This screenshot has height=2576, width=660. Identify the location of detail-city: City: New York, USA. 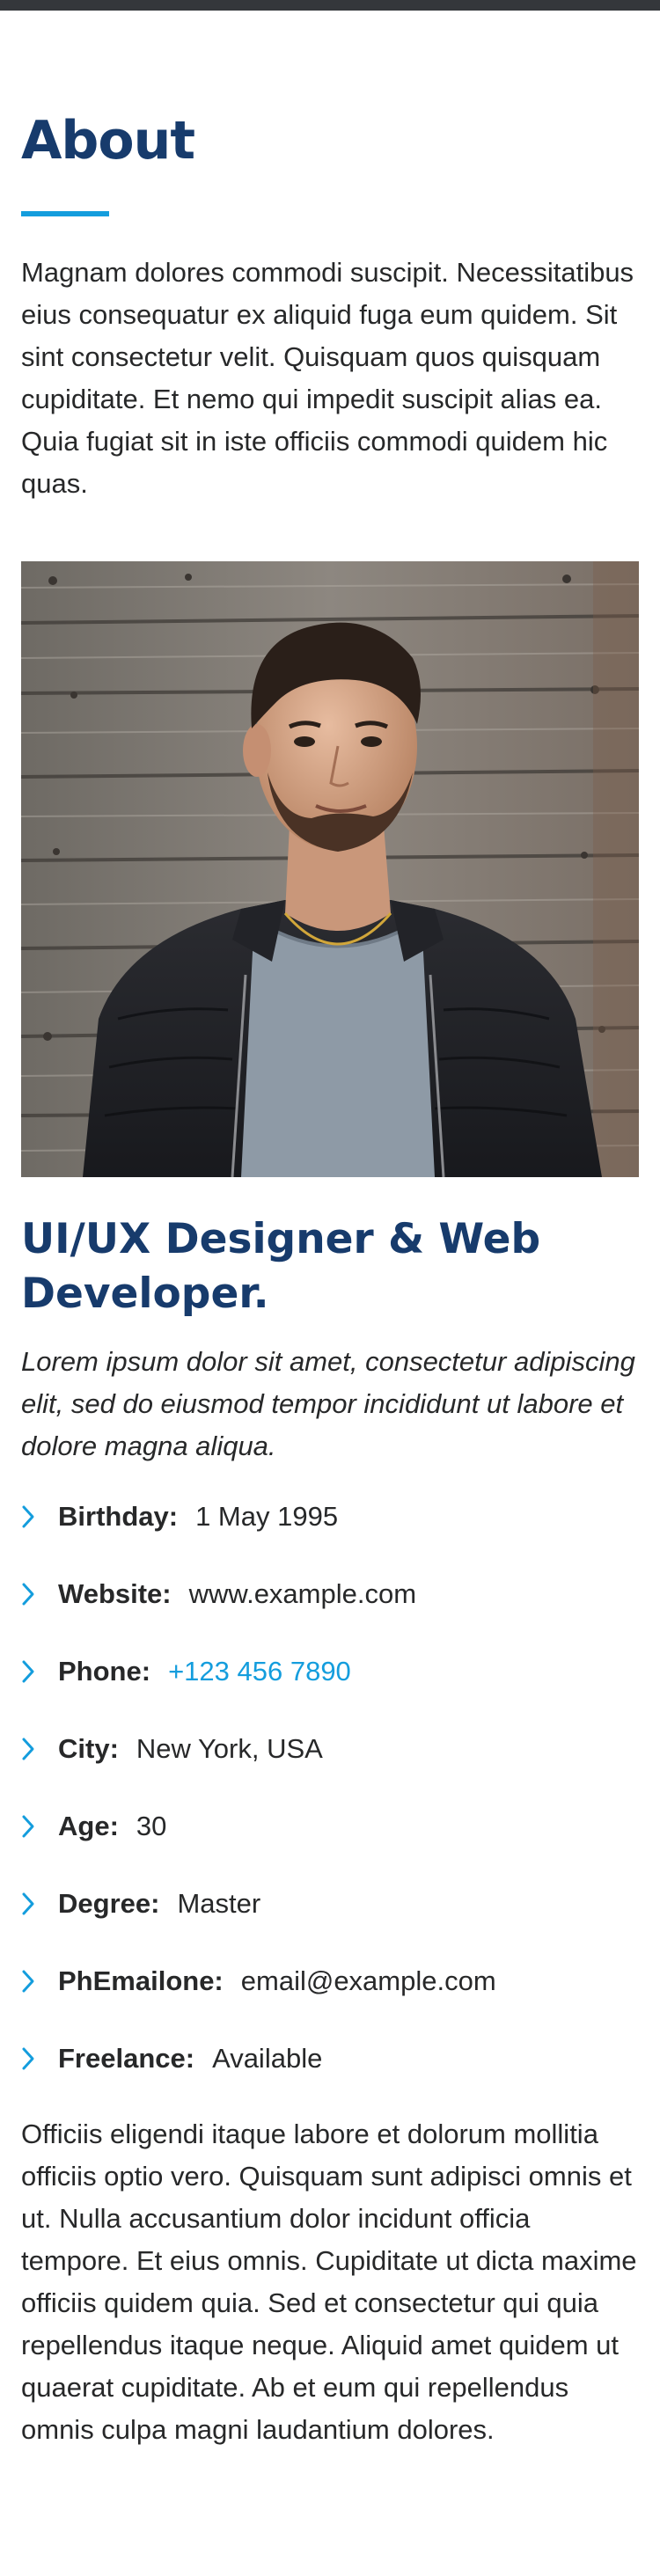
(330, 1766).